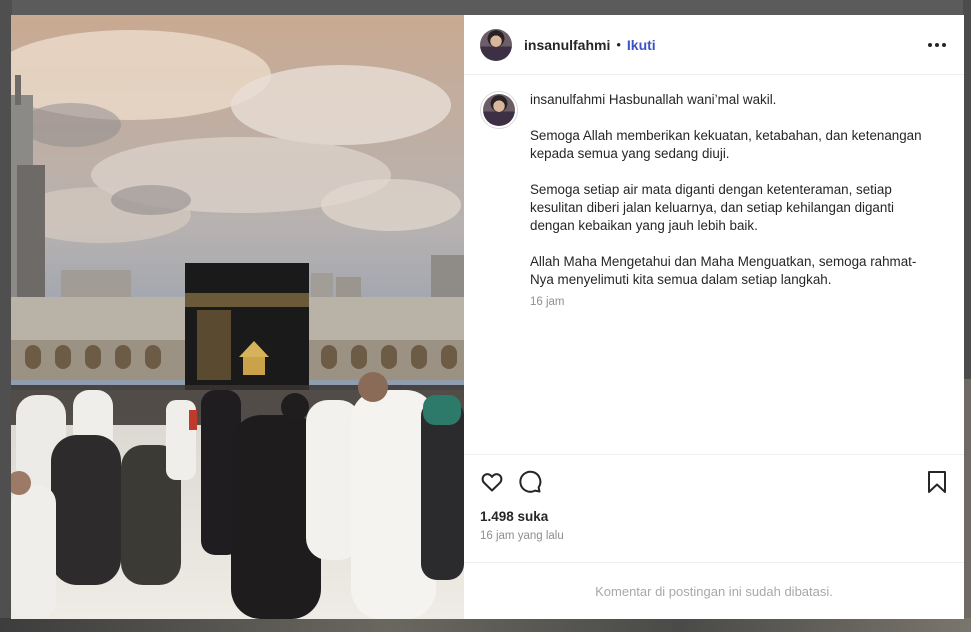 This screenshot has height=632, width=971. Describe the element at coordinates (492, 482) in the screenshot. I see `heart-icon` at that location.